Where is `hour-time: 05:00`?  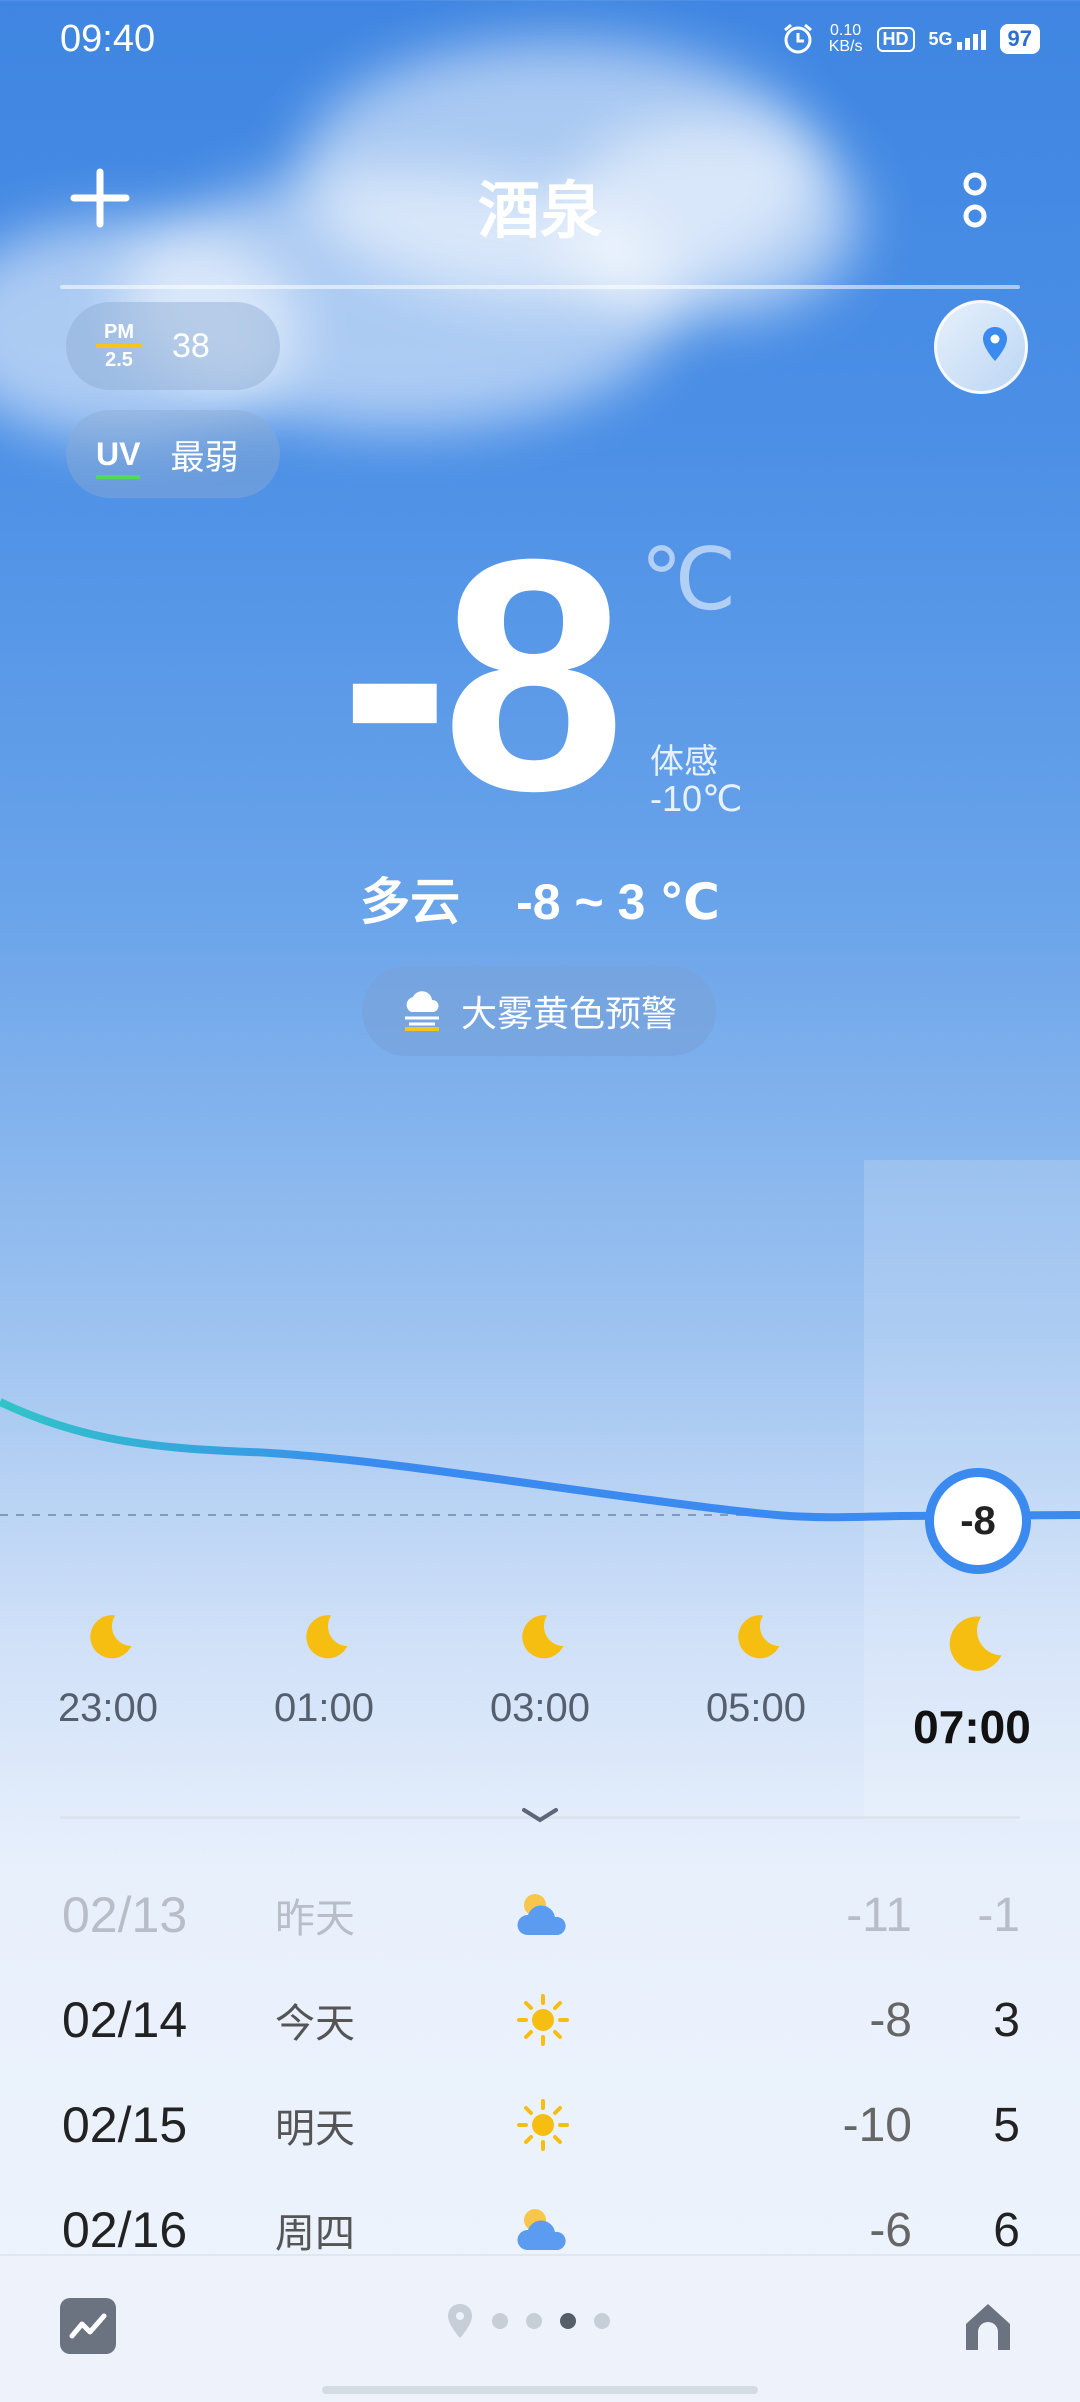
hour-time: 05:00 is located at coordinates (756, 1708).